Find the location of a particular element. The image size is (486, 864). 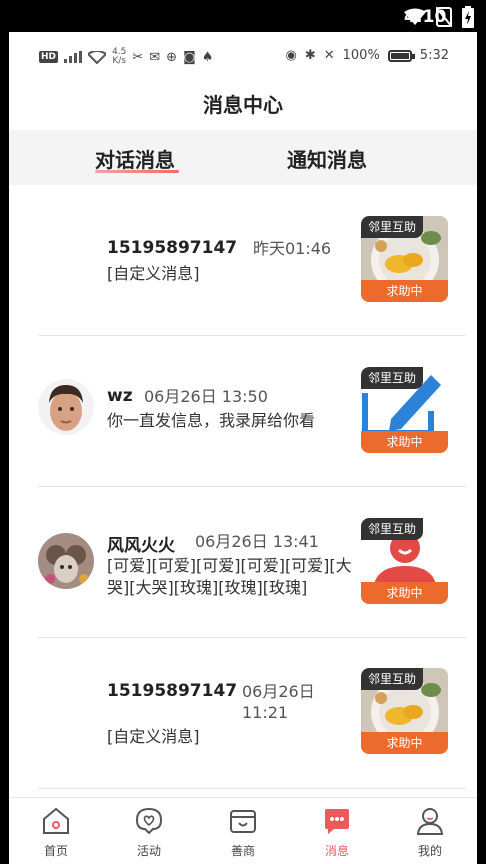

nav-activity: 活动 is located at coordinates (149, 831).